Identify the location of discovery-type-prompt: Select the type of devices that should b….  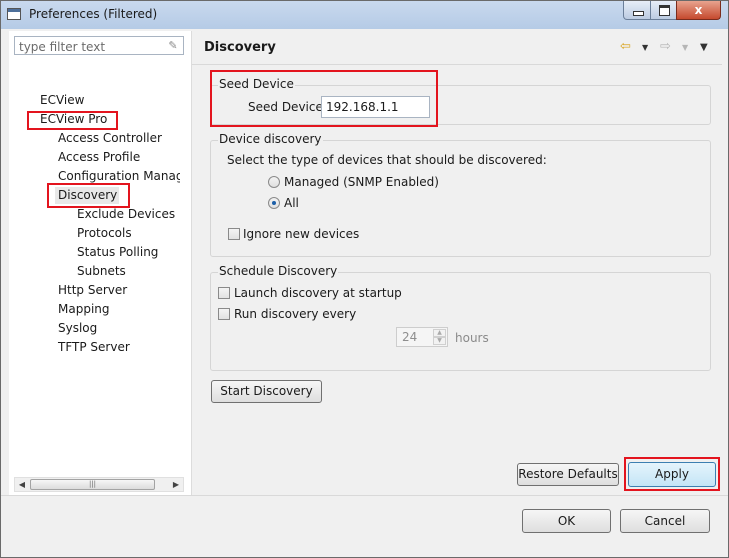
(387, 160).